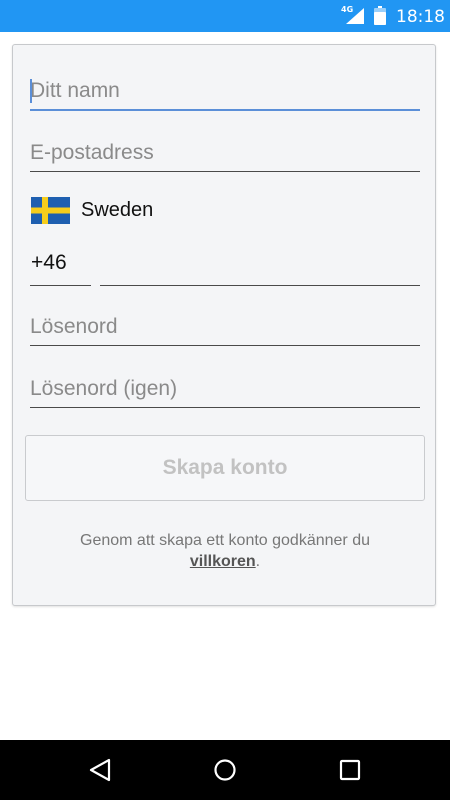  I want to click on name-field, so click(225, 93).